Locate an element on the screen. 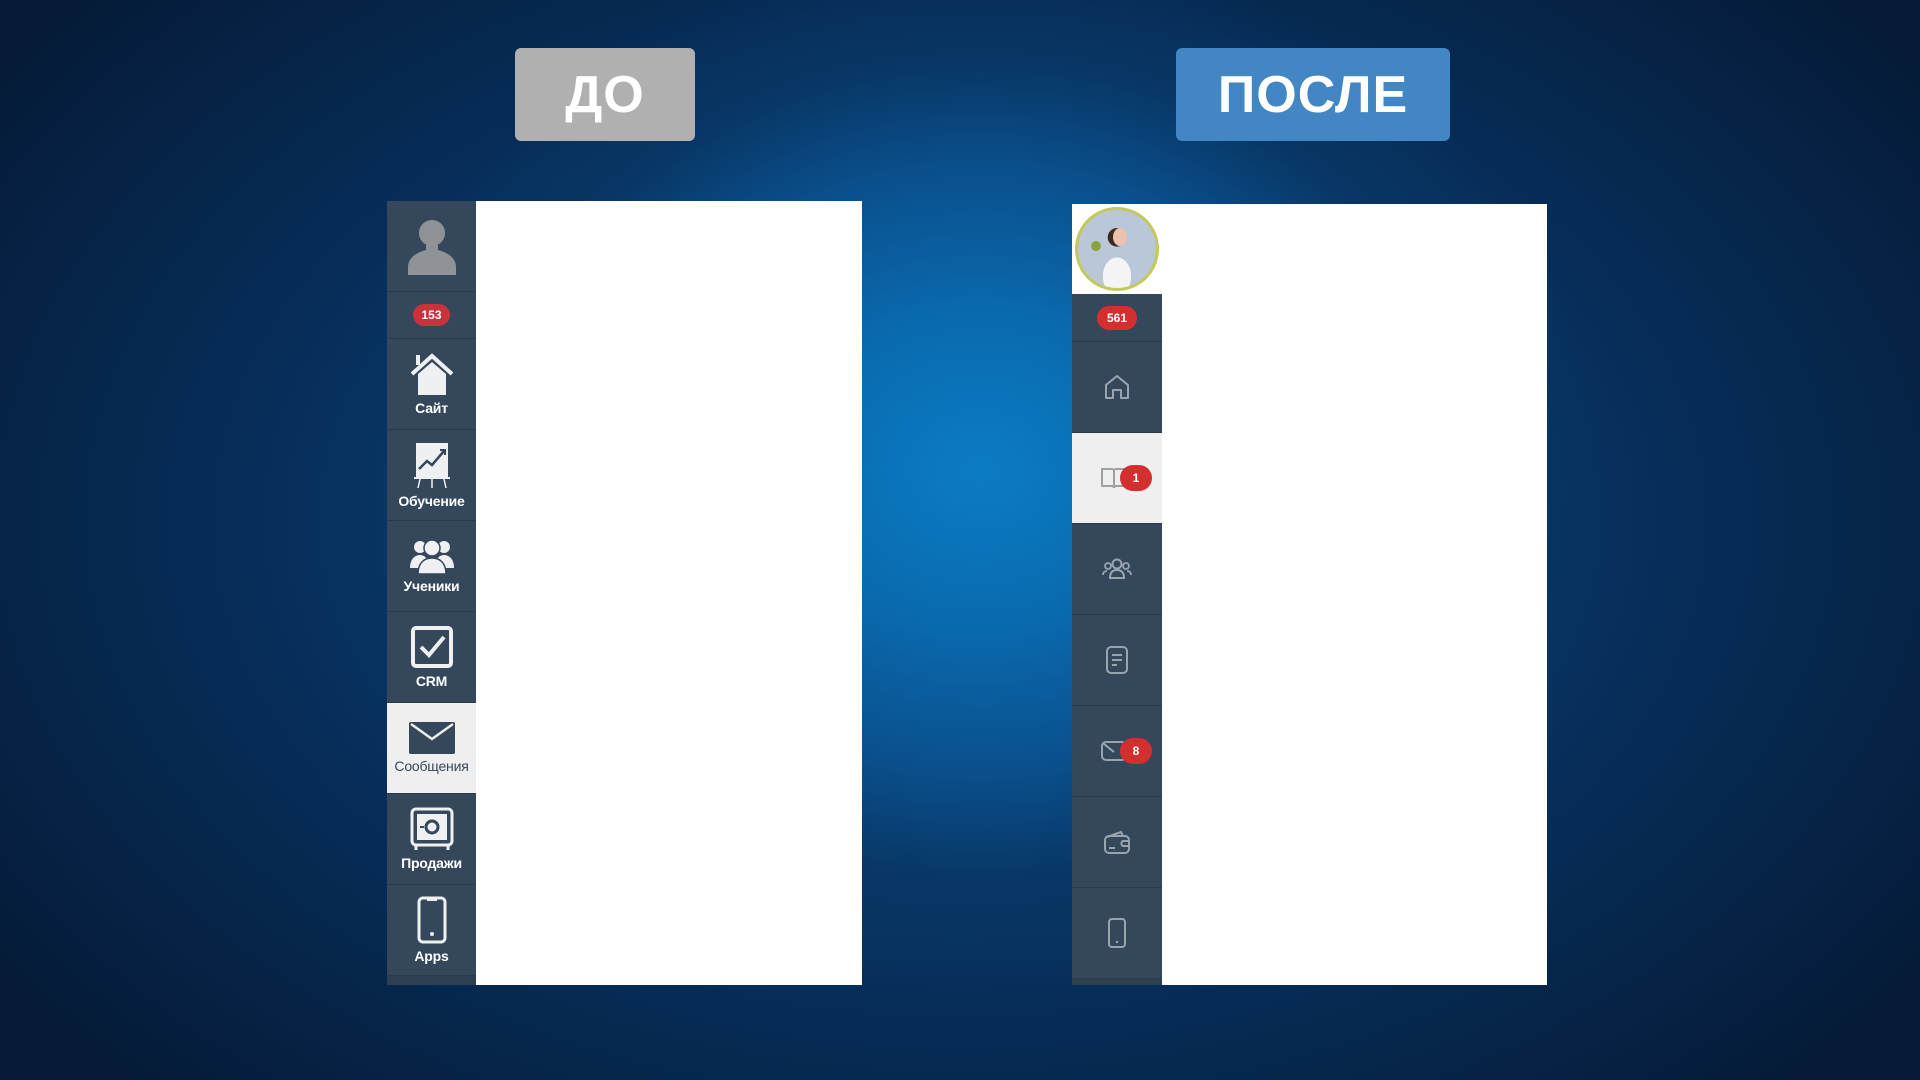  phone-outline-icon is located at coordinates (1117, 933).